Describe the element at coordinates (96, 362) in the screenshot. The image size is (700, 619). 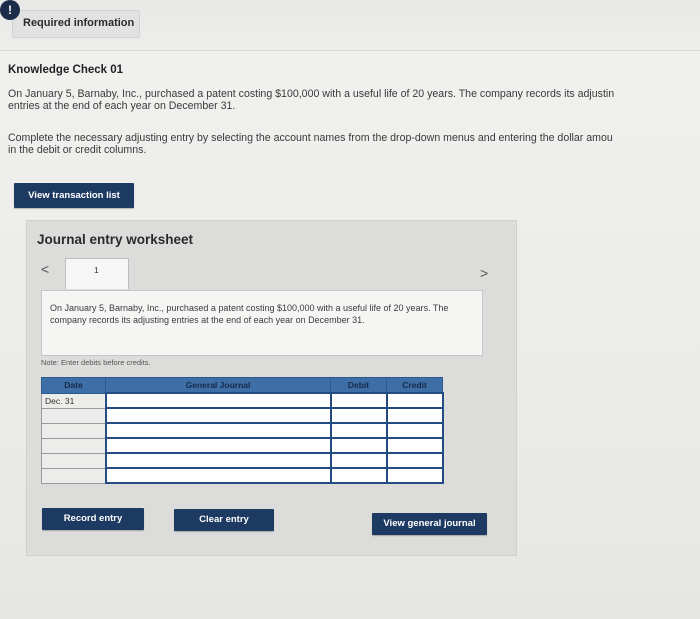
I see `debits-note: Note: Enter debits before credits.` at that location.